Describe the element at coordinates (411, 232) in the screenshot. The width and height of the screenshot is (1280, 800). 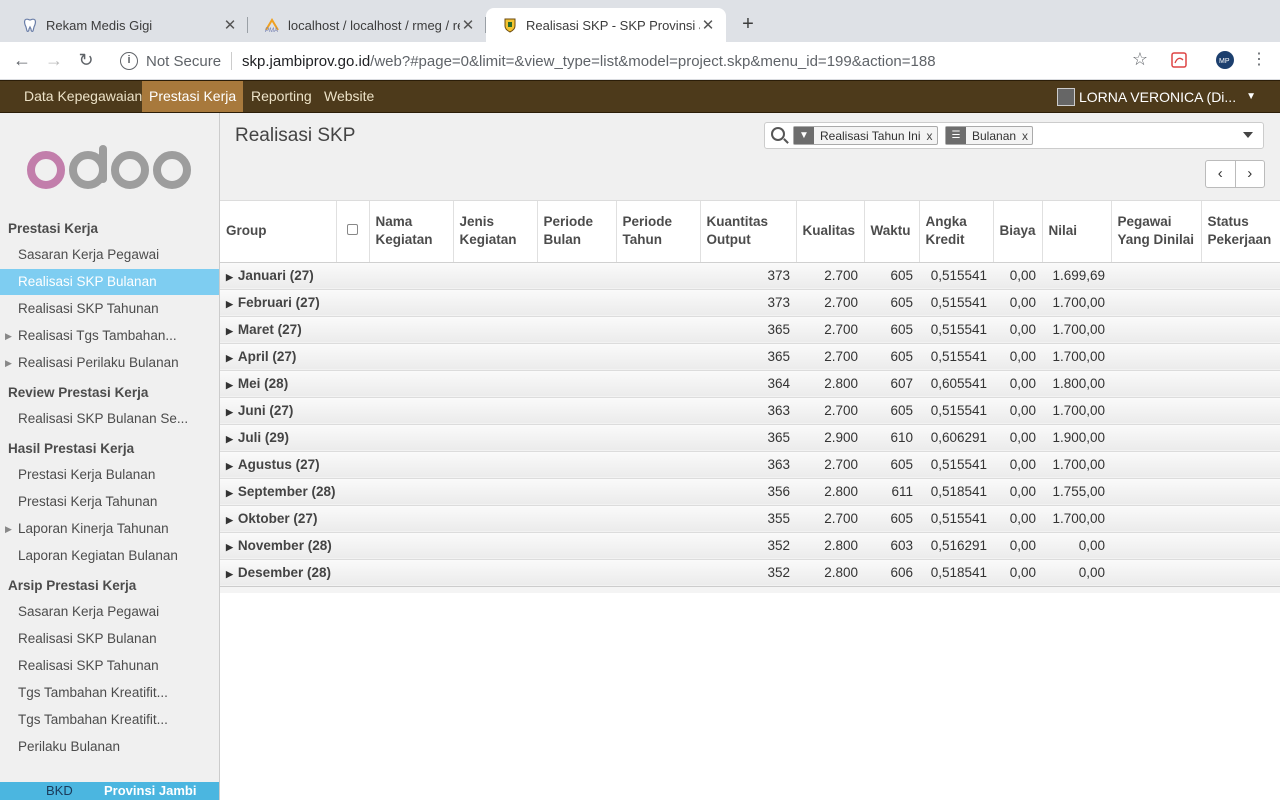
I see `column-header: Nama Kegiatan` at that location.